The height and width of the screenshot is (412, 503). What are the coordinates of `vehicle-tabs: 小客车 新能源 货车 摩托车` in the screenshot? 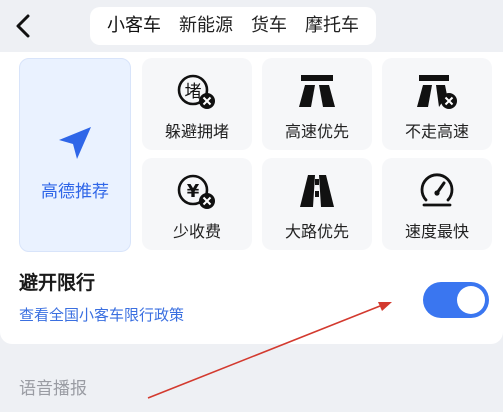 It's located at (233, 26).